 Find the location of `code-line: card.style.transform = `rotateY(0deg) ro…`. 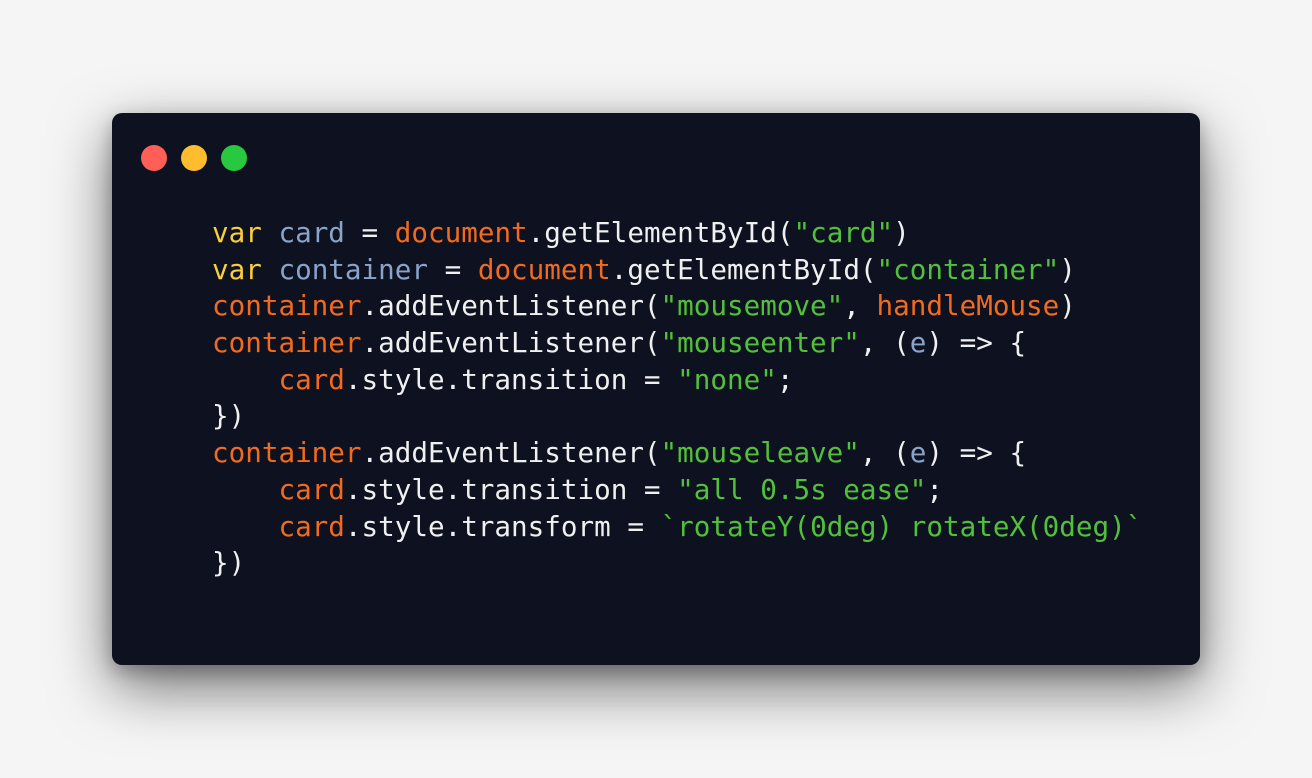

code-line: card.style.transform = `rotateY(0deg) ro… is located at coordinates (677, 527).